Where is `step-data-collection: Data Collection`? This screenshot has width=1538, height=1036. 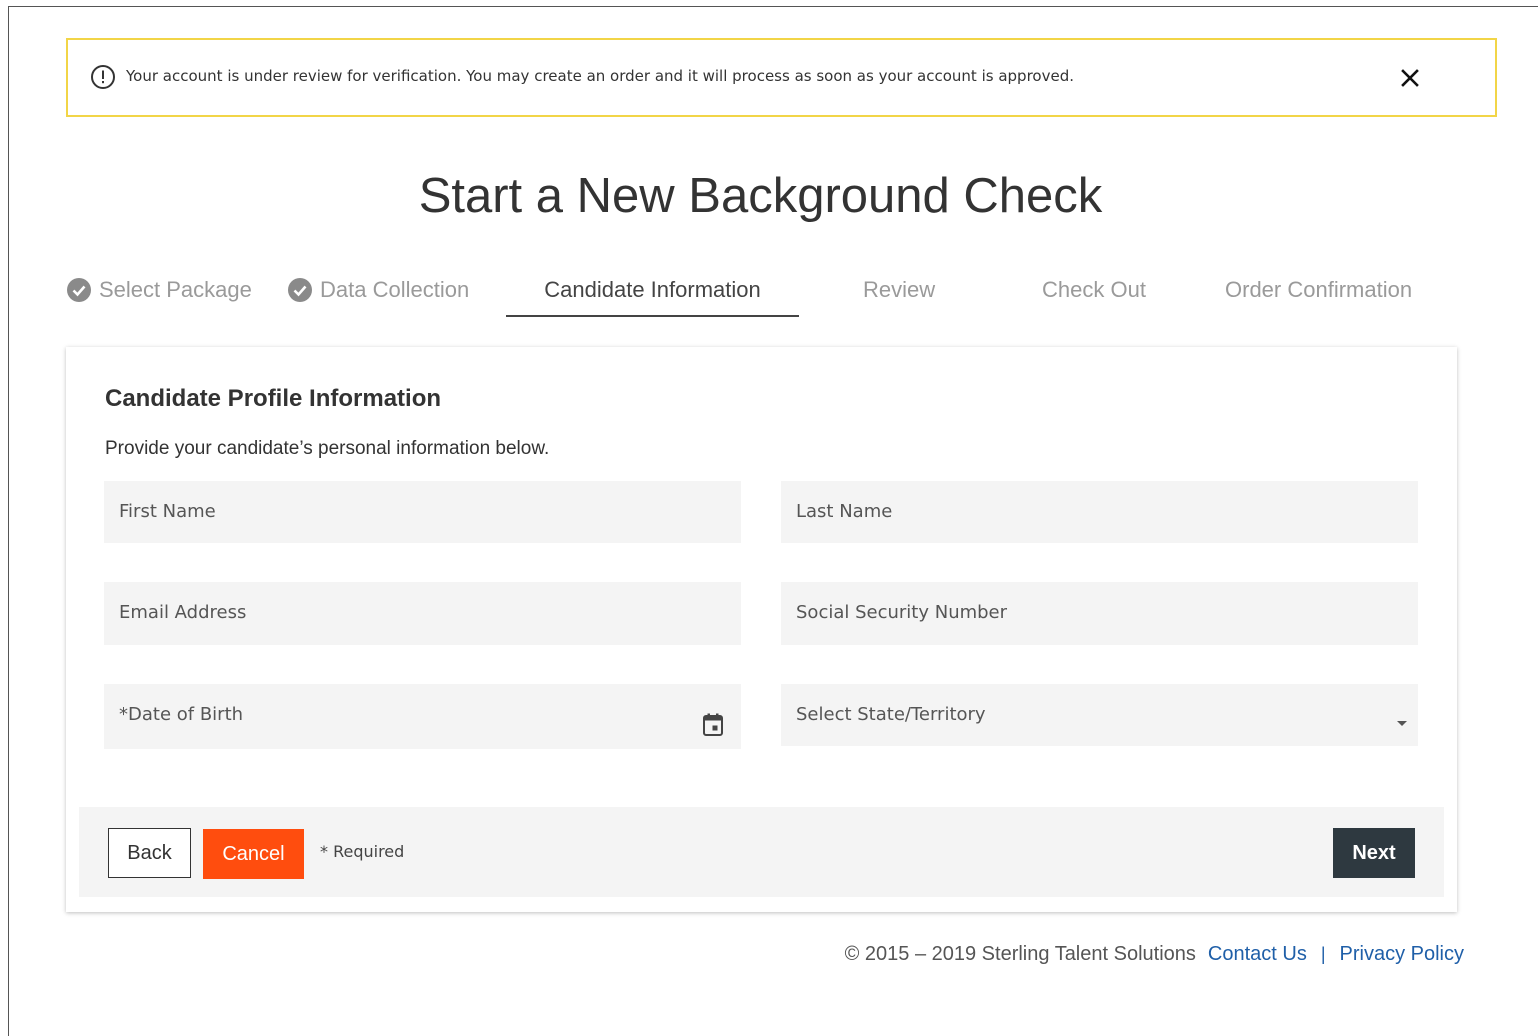
step-data-collection: Data Collection is located at coordinates (378, 290).